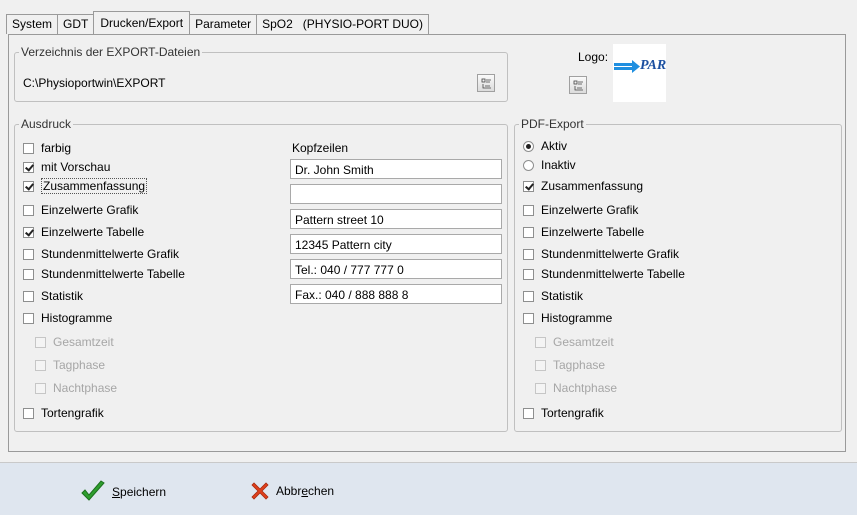 The width and height of the screenshot is (857, 515). I want to click on ausdruck-stundenmittelwerte-grafik: Stundenmittelwerte Grafik, so click(101, 254).